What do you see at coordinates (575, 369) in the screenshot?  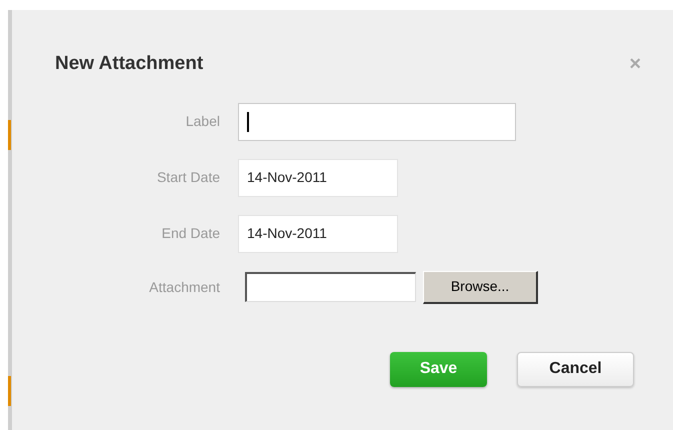 I see `cancel-button: Cancel` at bounding box center [575, 369].